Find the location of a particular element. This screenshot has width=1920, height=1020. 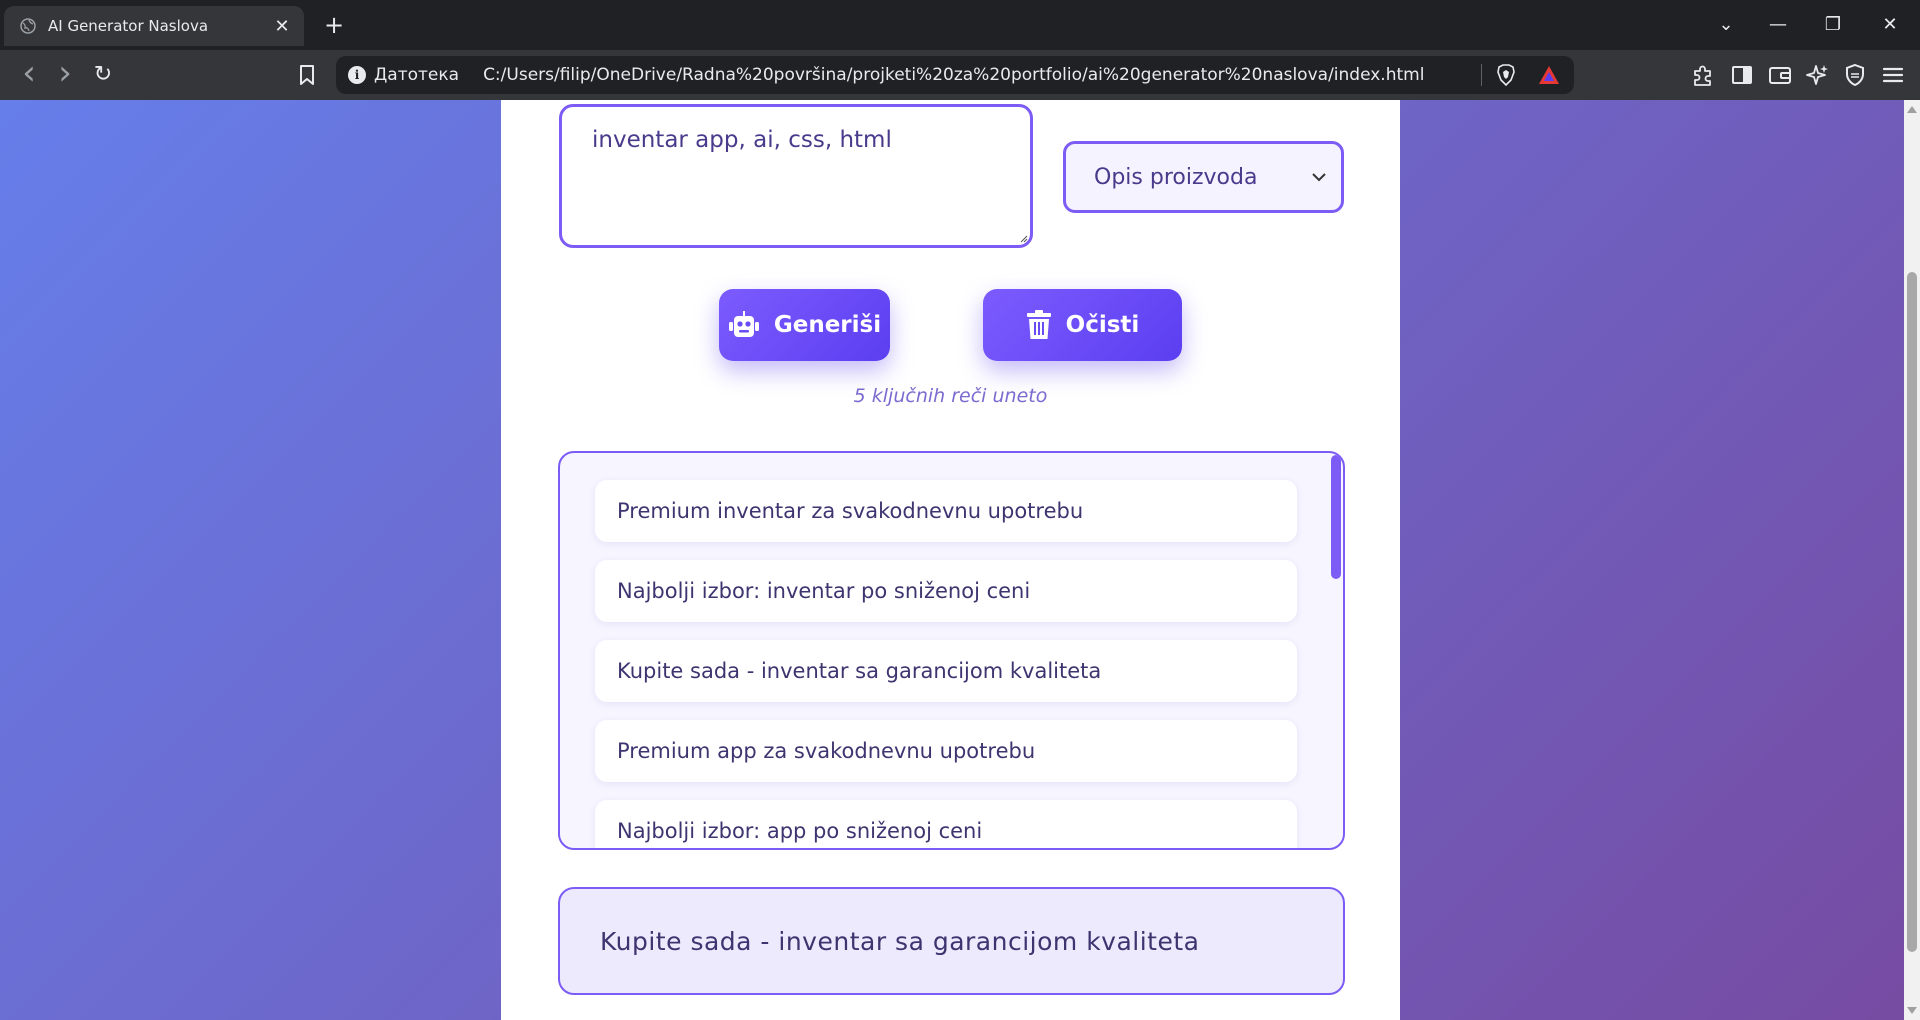

browser-tab-active: AI Generator Naslova ✕ is located at coordinates (154, 26).